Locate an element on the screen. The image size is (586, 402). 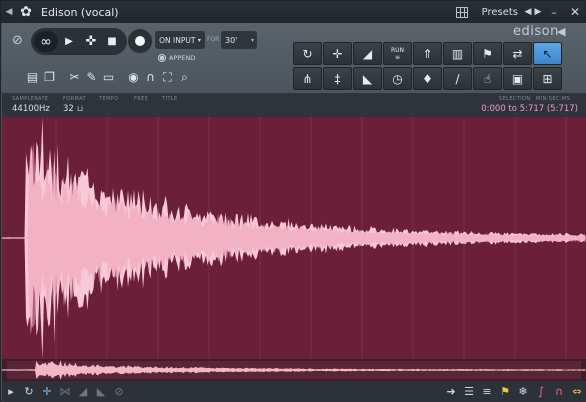
loop-button: ∞ is located at coordinates (46, 41).